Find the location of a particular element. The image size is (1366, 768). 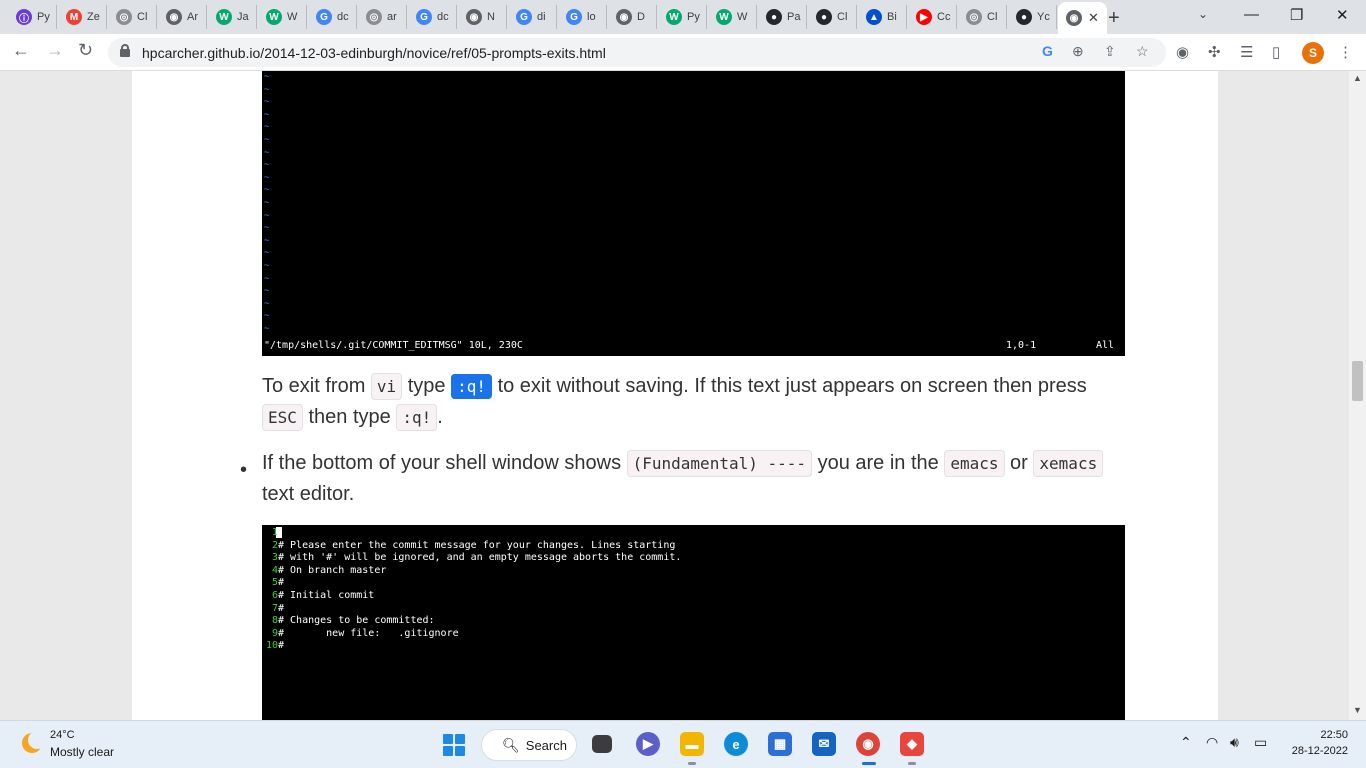

browser-tab: ● Pa is located at coordinates (782, 17).